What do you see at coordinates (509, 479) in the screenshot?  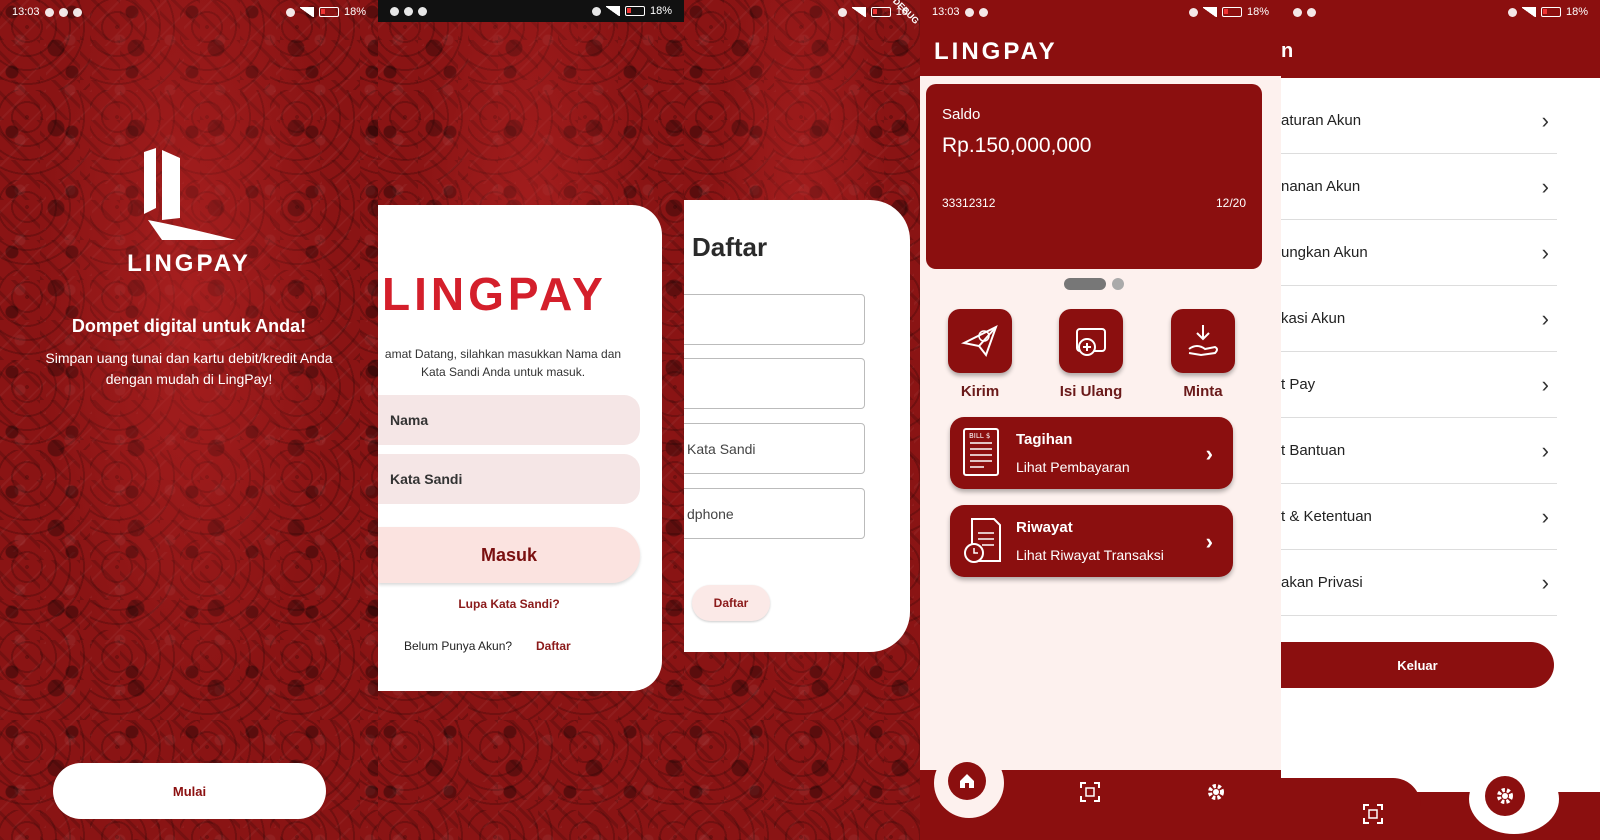 I see `password-input: Kata Sandi` at bounding box center [509, 479].